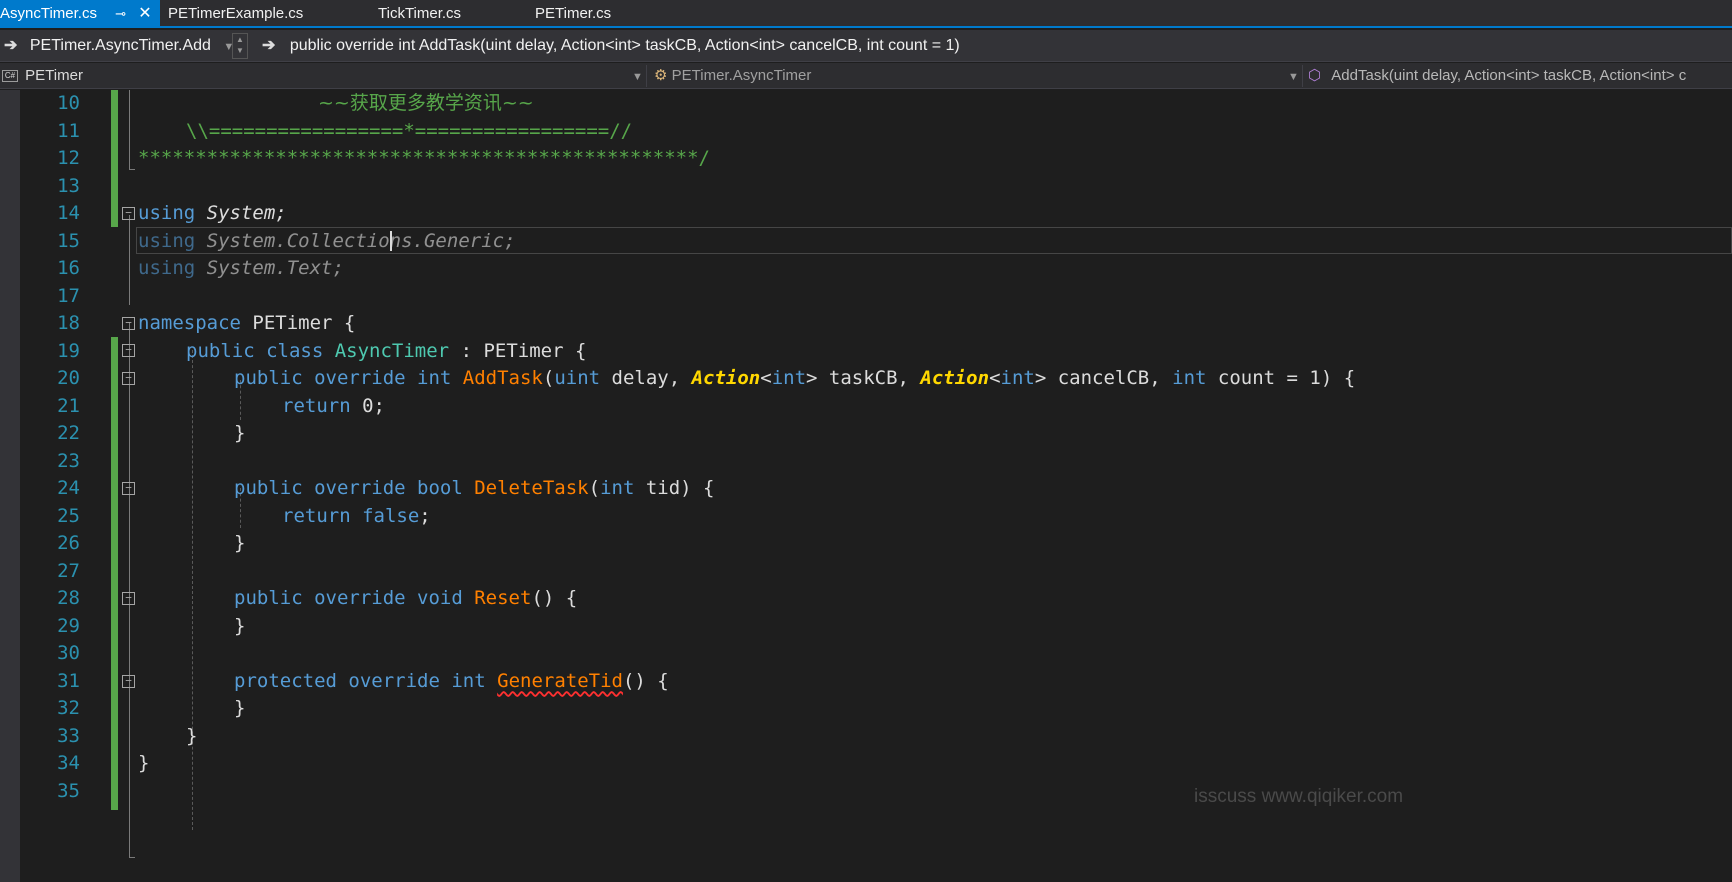 The height and width of the screenshot is (882, 1732). I want to click on project-dropdown: C# PETimer, so click(42, 76).